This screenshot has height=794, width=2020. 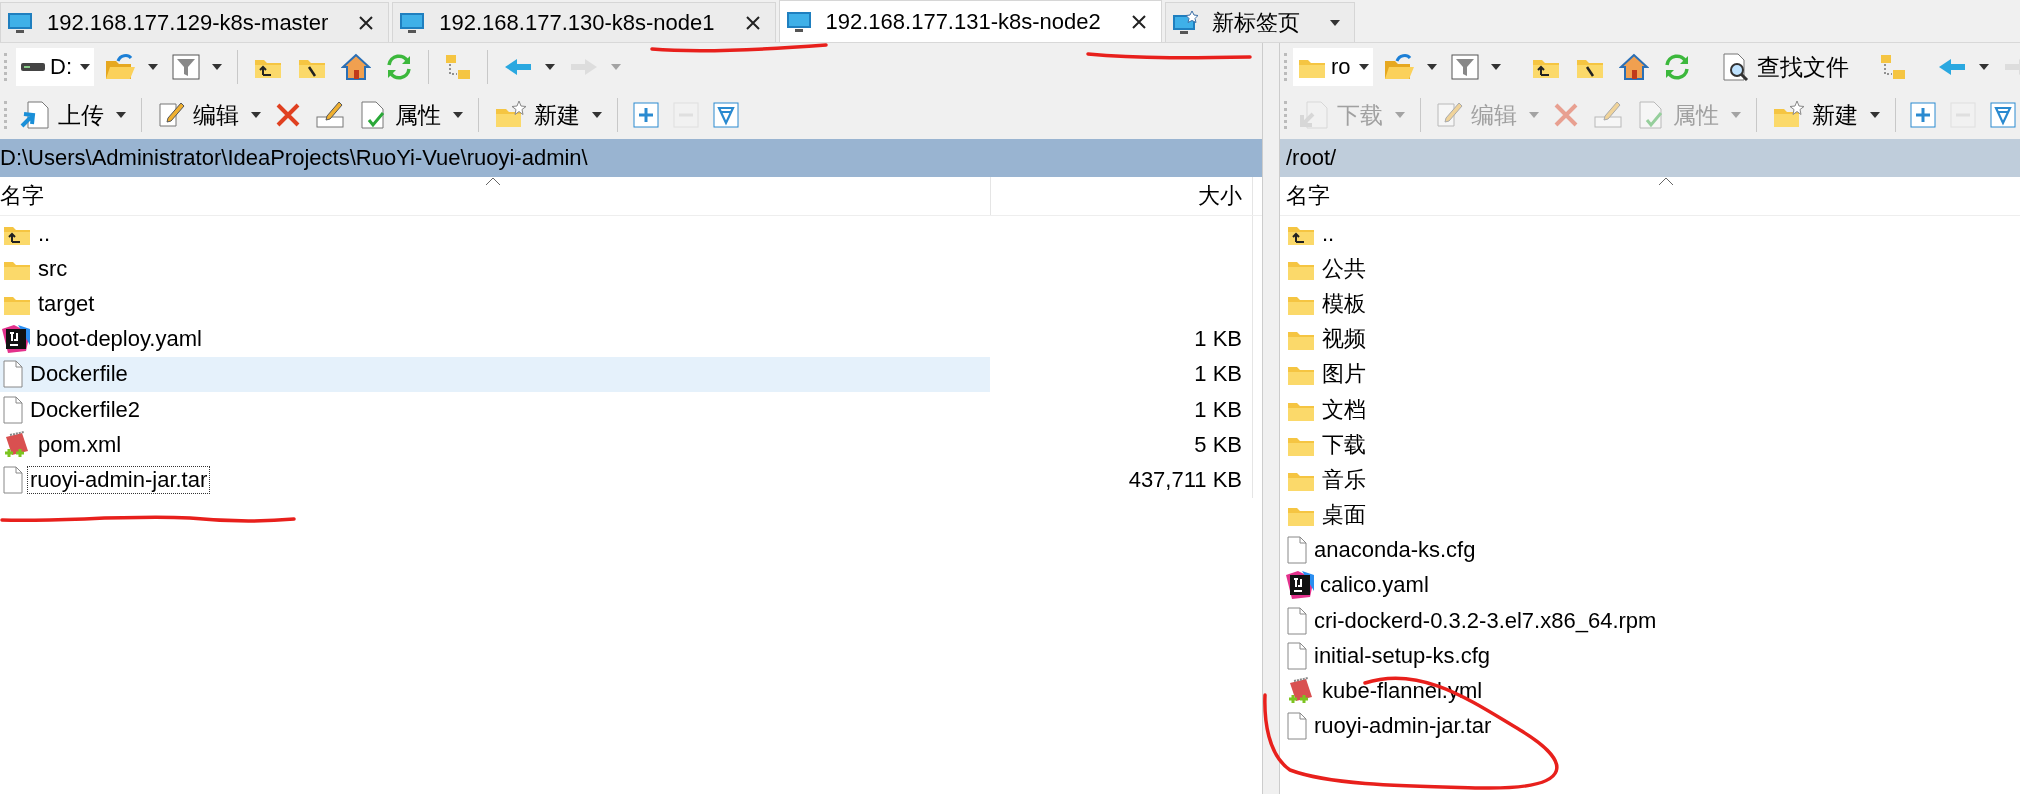 What do you see at coordinates (1650, 515) in the screenshot?
I see `file-row: 桌面` at bounding box center [1650, 515].